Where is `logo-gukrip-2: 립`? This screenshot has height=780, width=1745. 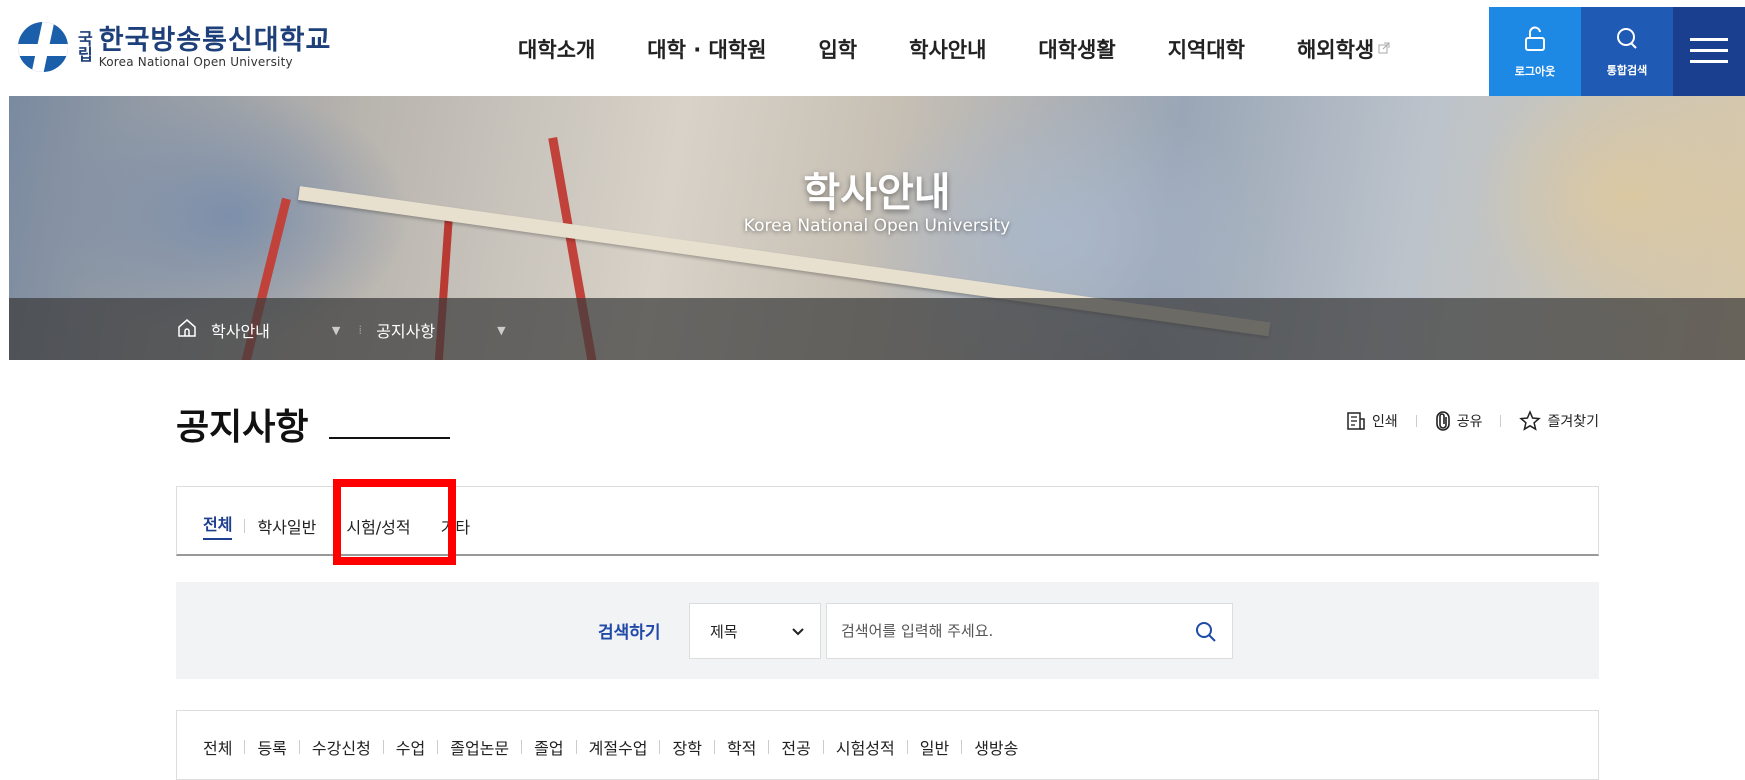 logo-gukrip-2: 립 is located at coordinates (85, 54).